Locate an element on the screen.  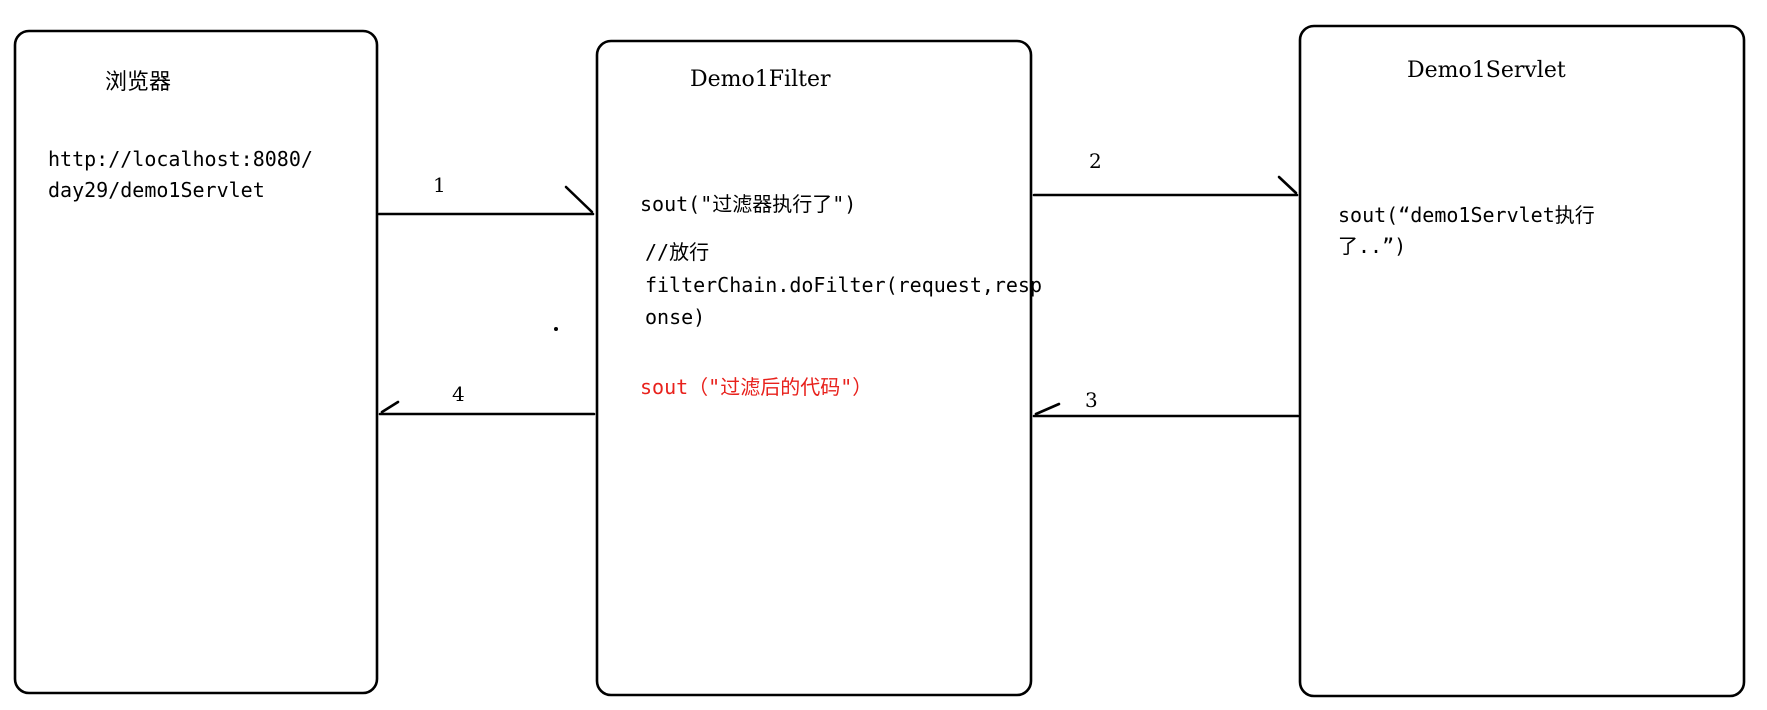
arrow-step-1-label: 1 is located at coordinates (439, 185).